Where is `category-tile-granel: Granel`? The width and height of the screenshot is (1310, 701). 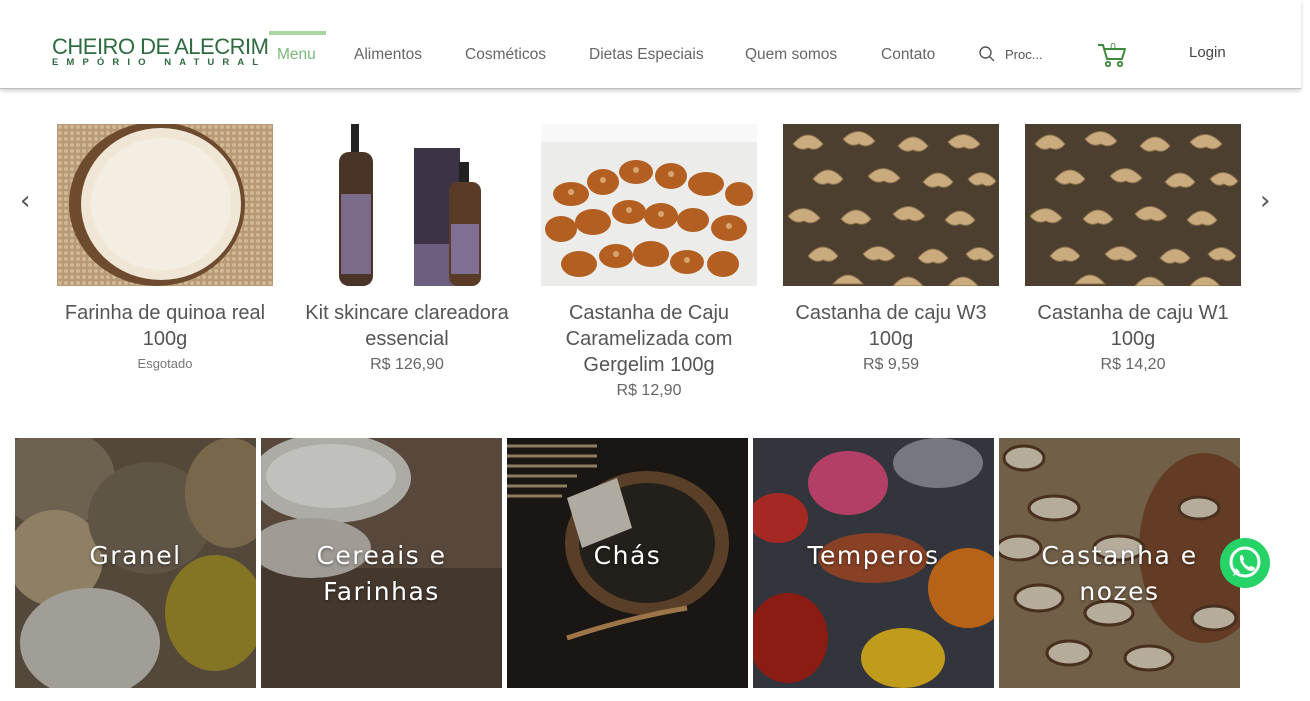
category-tile-granel: Granel is located at coordinates (135, 563).